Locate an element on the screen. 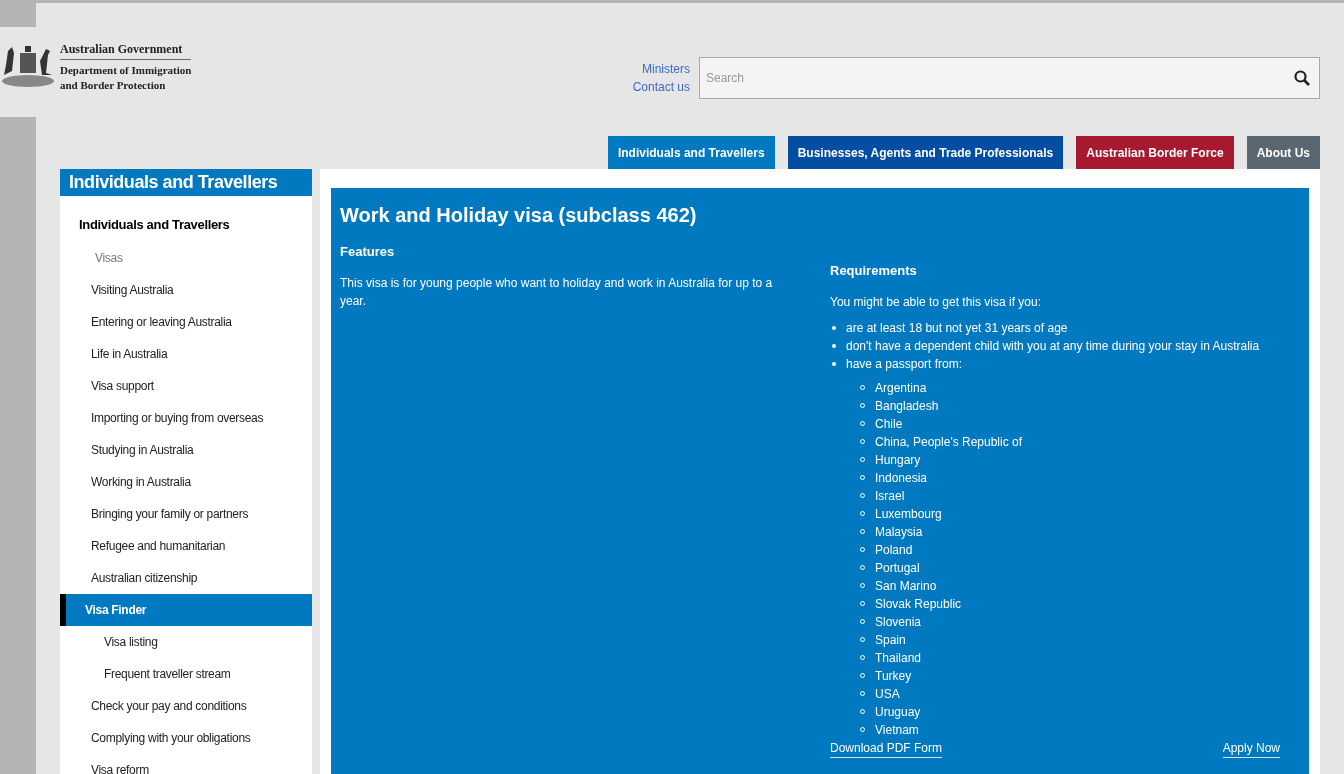  sidebar-item: Individuals and Travellers is located at coordinates (186, 225).